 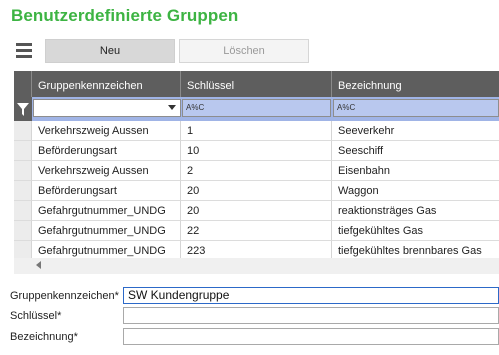 I want to click on grid-header: Gruppenkennzeichen Schlüssel Bezeichnung, so click(x=256, y=84).